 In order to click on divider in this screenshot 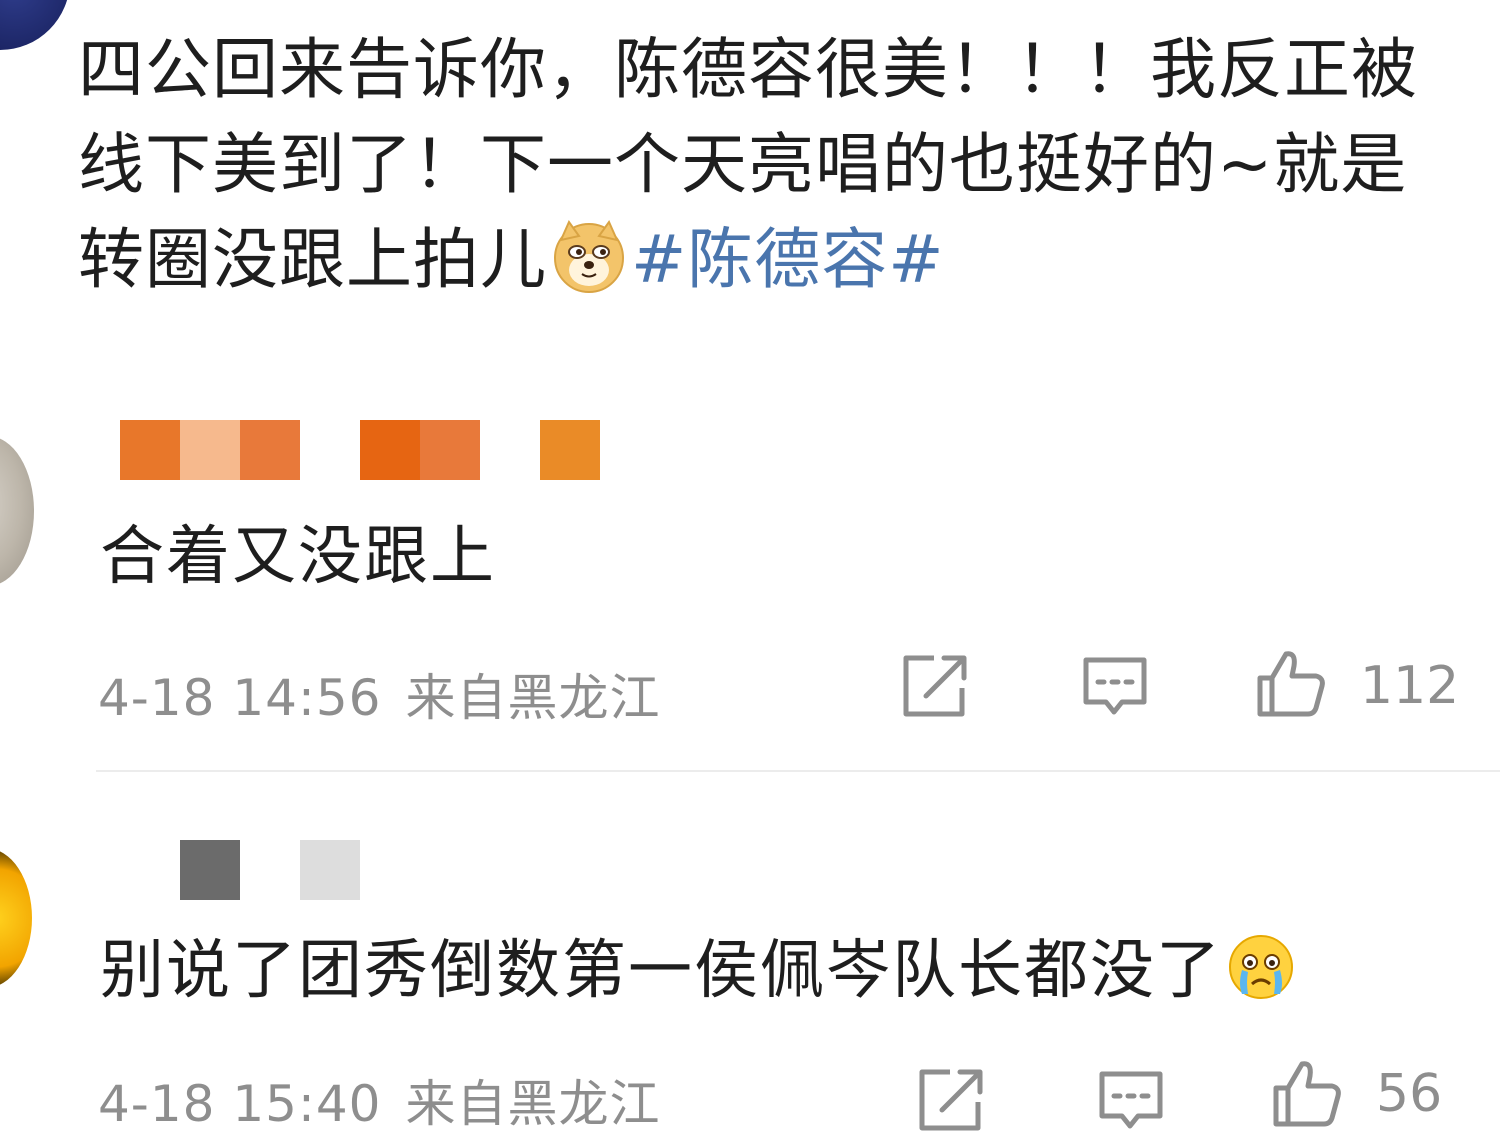, I will do `click(798, 771)`.